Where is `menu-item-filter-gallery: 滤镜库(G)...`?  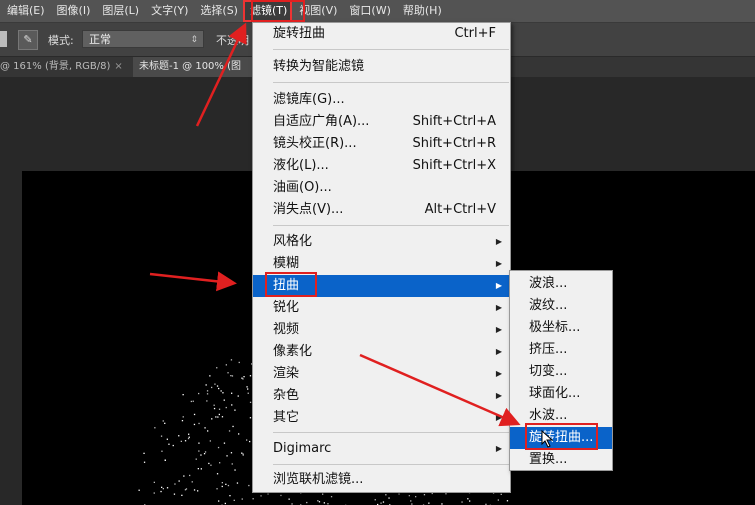
menu-item-filter-gallery: 滤镜库(G)... is located at coordinates (381, 100).